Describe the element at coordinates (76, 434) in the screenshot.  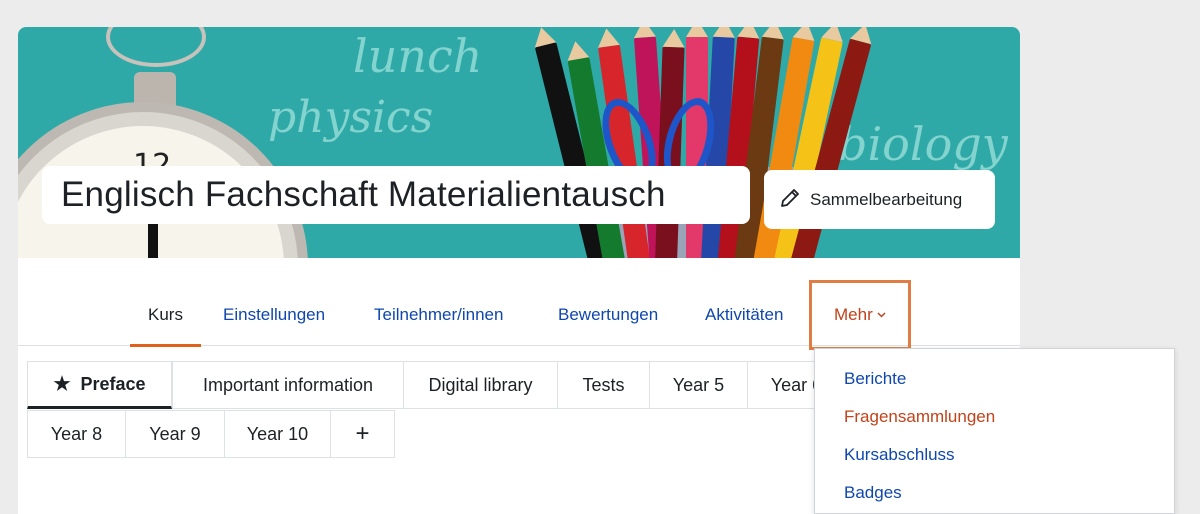
I see `tab-year-8: Year 8` at that location.